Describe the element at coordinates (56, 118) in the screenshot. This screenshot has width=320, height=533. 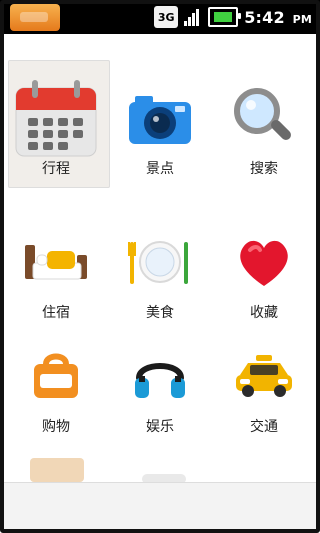
I see `calendar-icon` at that location.